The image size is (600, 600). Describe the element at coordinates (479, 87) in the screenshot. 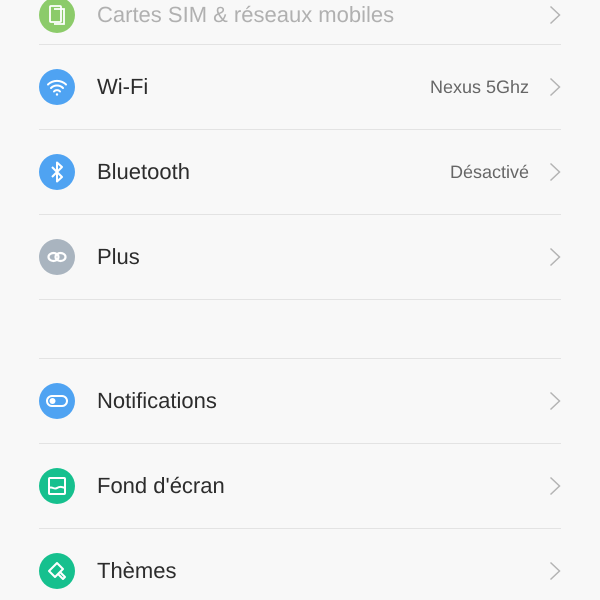

I see `setting-value: Nexus 5Ghz` at that location.